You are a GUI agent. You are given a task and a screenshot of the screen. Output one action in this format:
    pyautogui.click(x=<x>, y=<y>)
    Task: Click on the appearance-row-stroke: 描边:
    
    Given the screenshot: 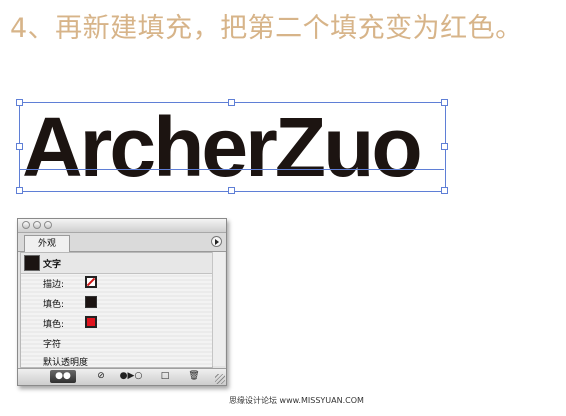 What is the action you would take?
    pyautogui.click(x=116, y=283)
    